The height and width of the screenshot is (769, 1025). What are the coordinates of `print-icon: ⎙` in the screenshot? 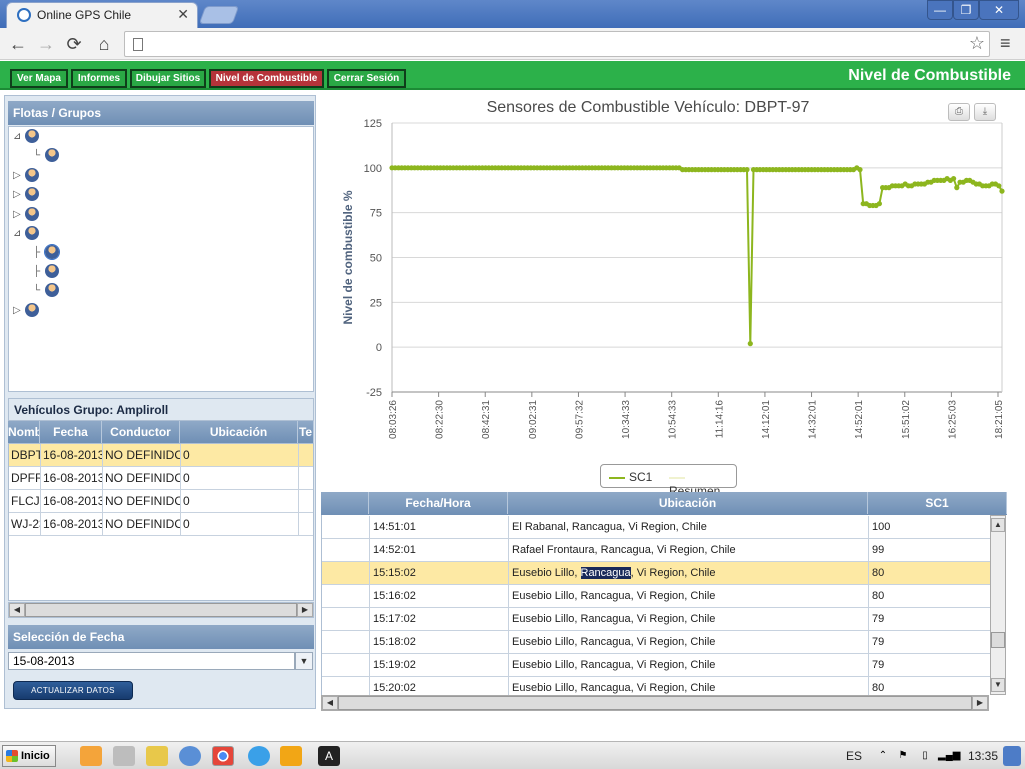 It's located at (959, 112).